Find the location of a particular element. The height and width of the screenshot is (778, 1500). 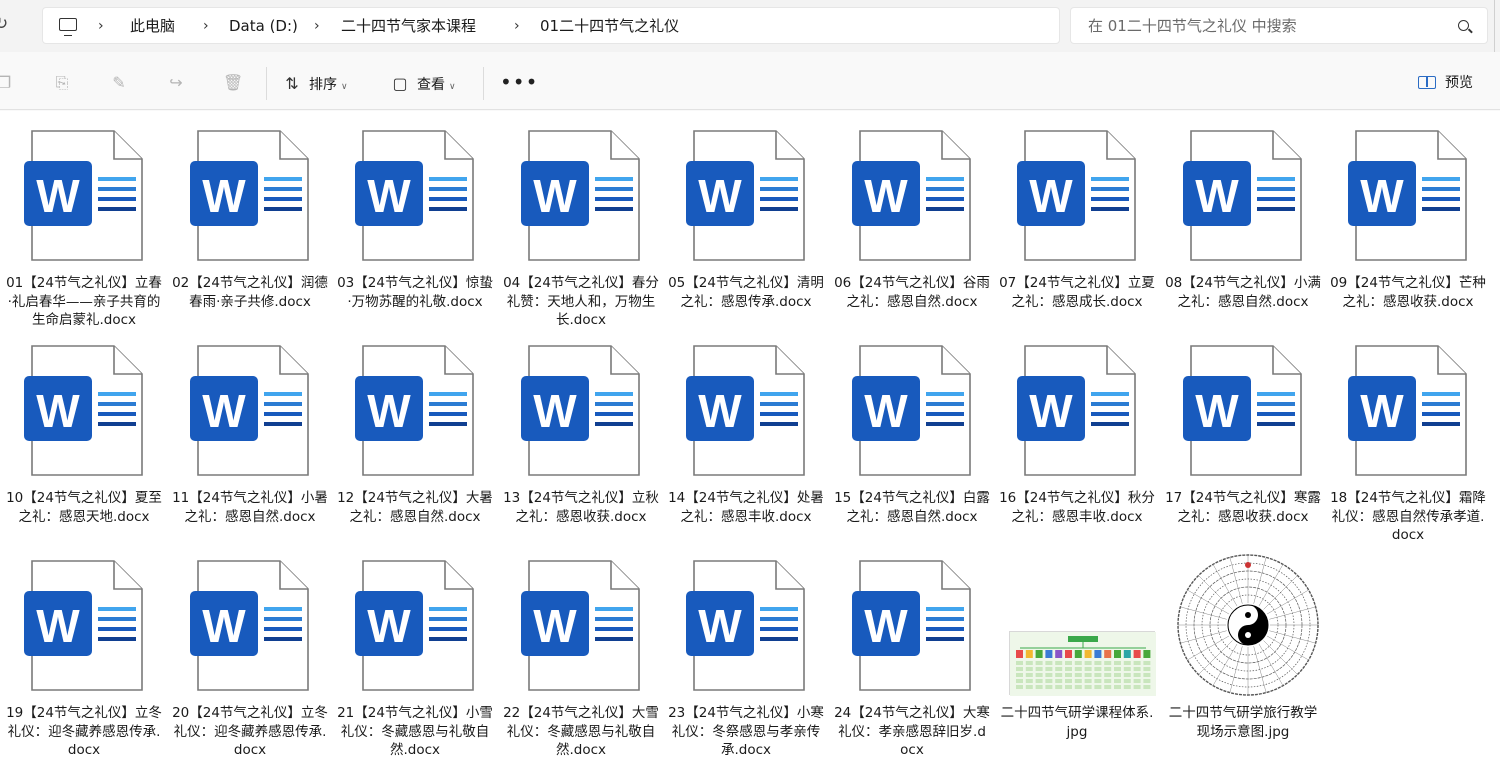

solar-terms-compass-image is located at coordinates (1248, 625).